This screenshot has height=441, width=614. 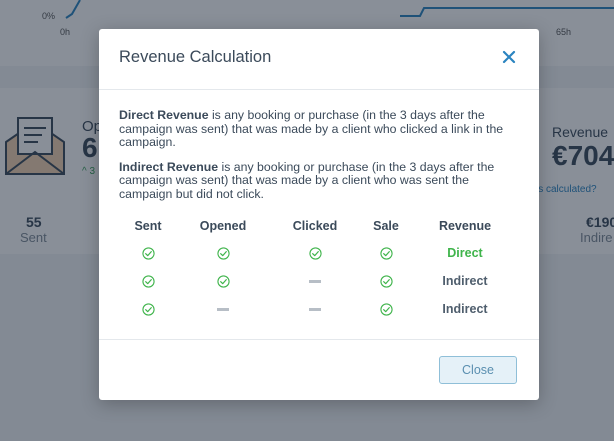 I want to click on header-revenue: Revenue, so click(x=465, y=226).